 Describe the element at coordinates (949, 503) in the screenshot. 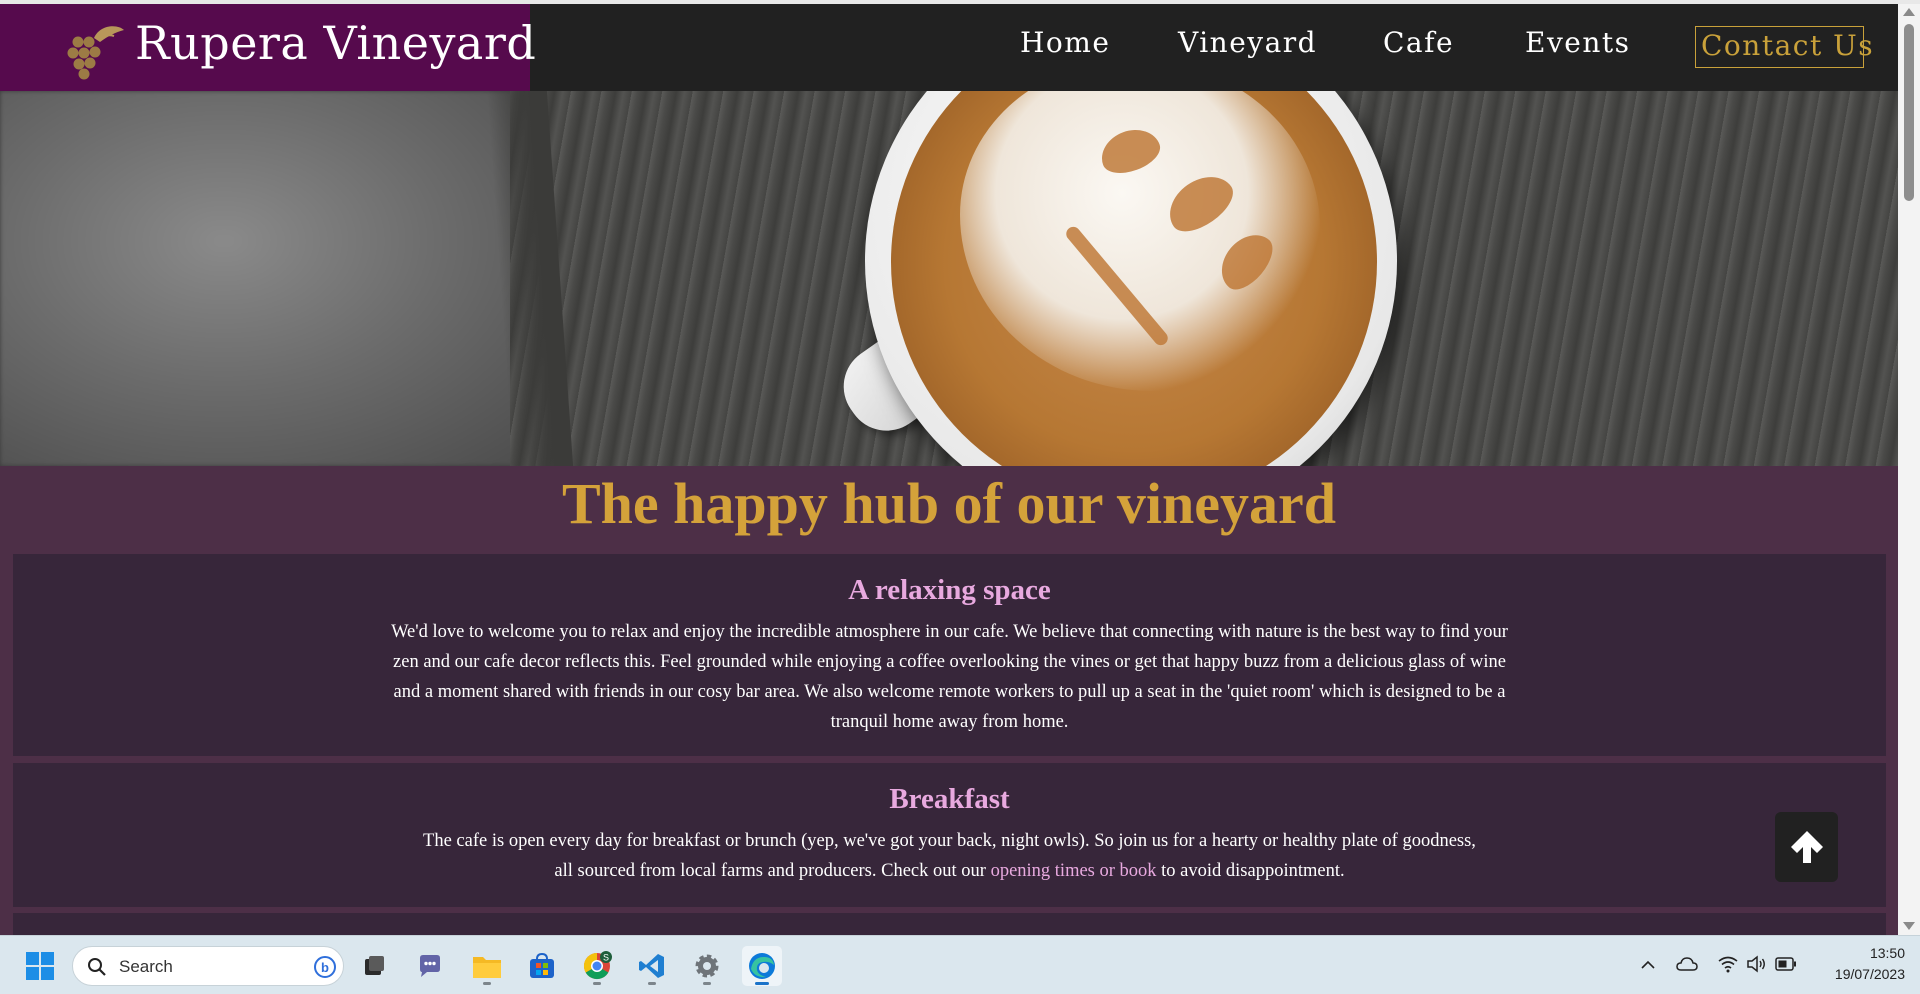

I see `page-heading: The happy hub of our vineyard` at that location.